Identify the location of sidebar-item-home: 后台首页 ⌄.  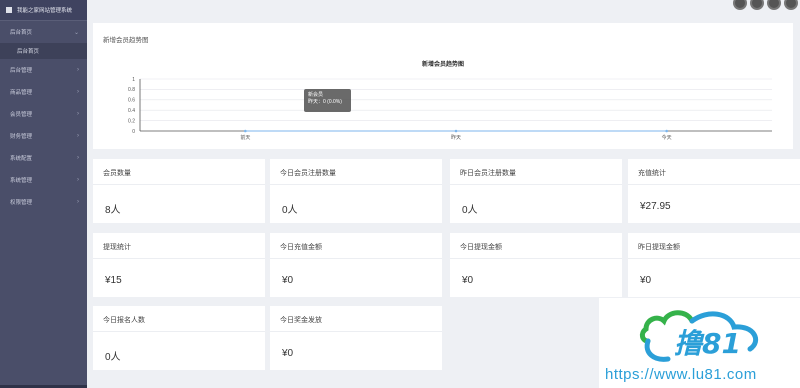
(43, 32).